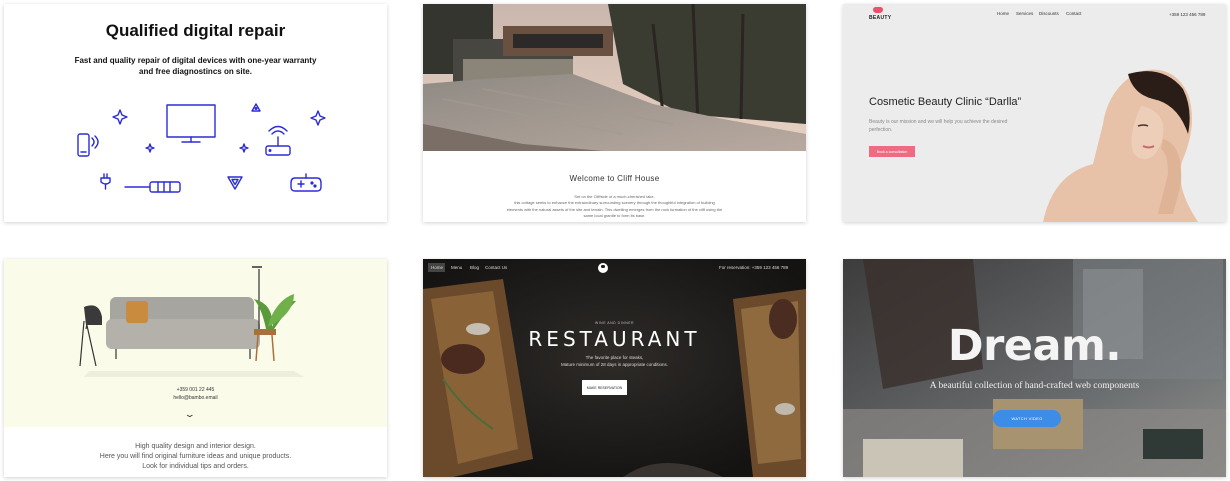 This screenshot has width=1230, height=481. I want to click on text-line: High quality design and interior design., so click(195, 446).